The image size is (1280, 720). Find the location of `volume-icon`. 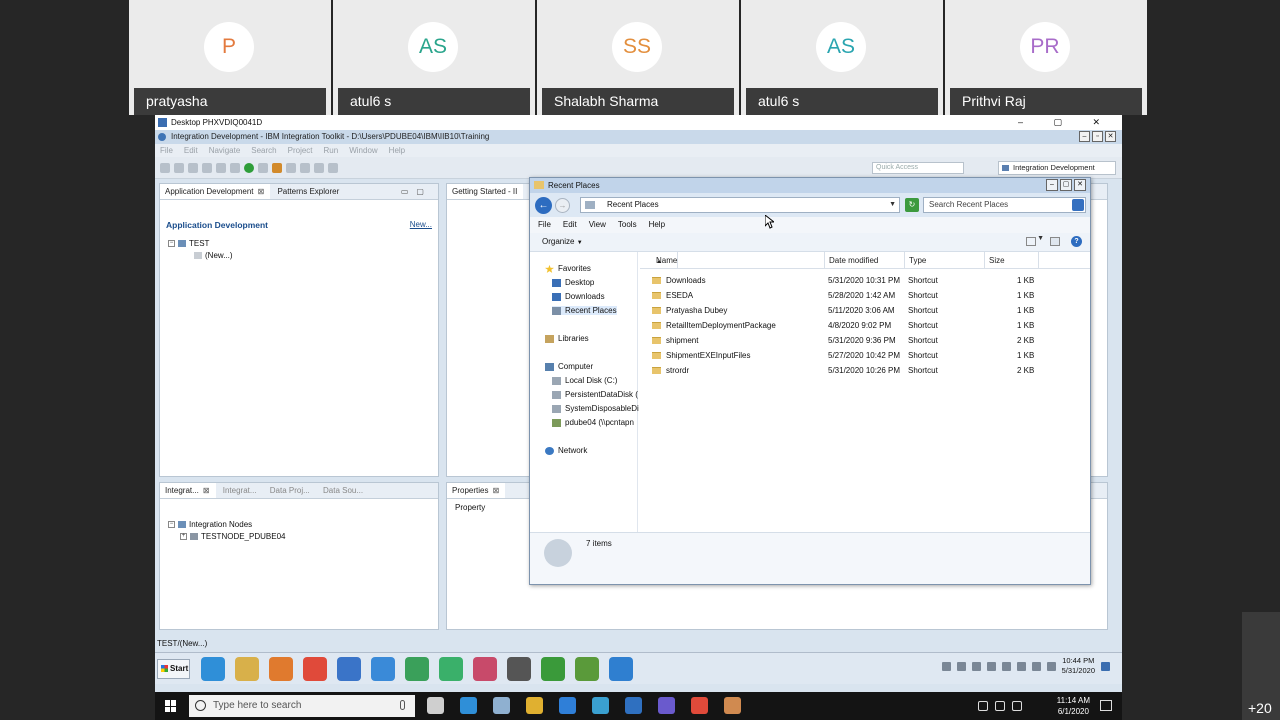

volume-icon is located at coordinates (1000, 706).